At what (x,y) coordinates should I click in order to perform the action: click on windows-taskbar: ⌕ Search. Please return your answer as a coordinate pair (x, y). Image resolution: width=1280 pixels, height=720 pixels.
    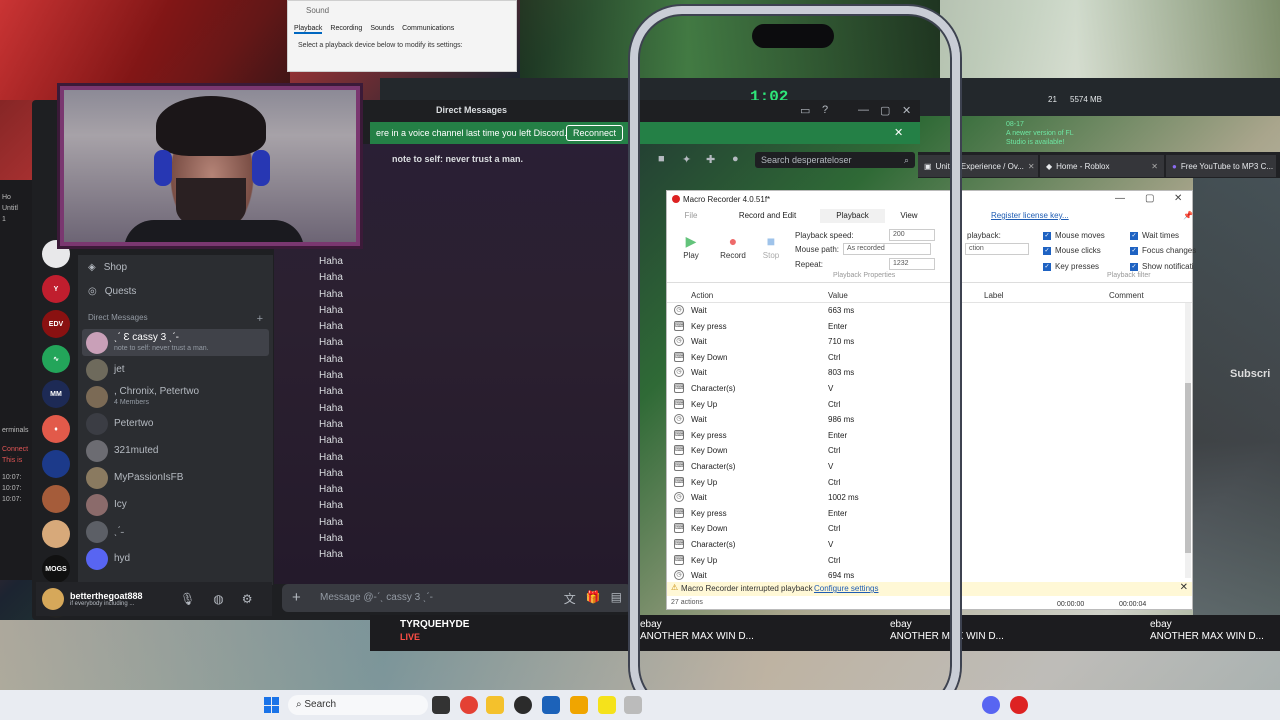
    Looking at the image, I should click on (640, 705).